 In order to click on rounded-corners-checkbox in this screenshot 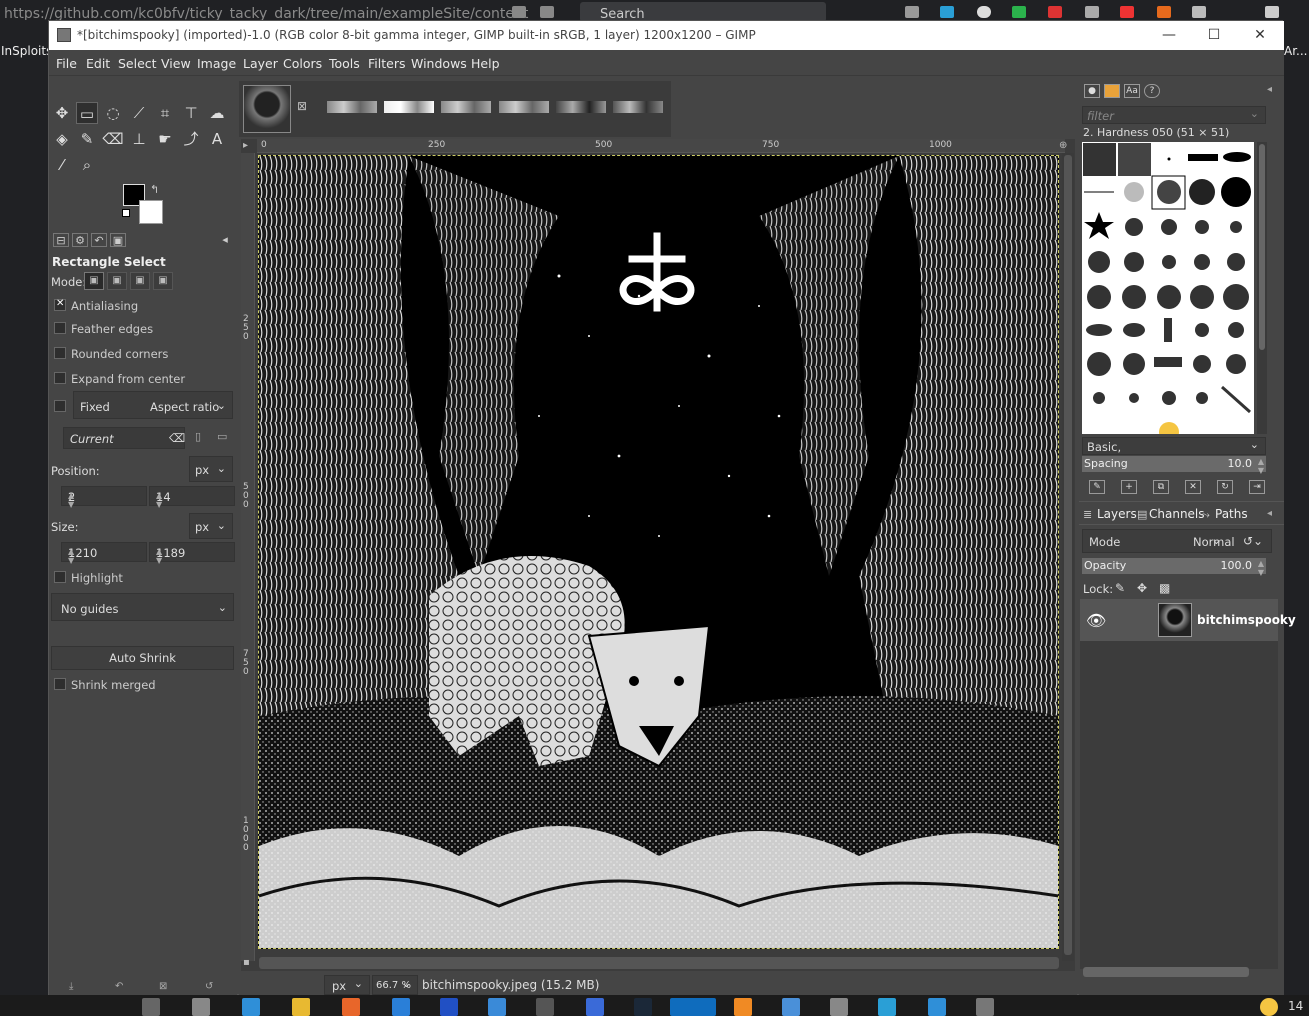, I will do `click(60, 353)`.